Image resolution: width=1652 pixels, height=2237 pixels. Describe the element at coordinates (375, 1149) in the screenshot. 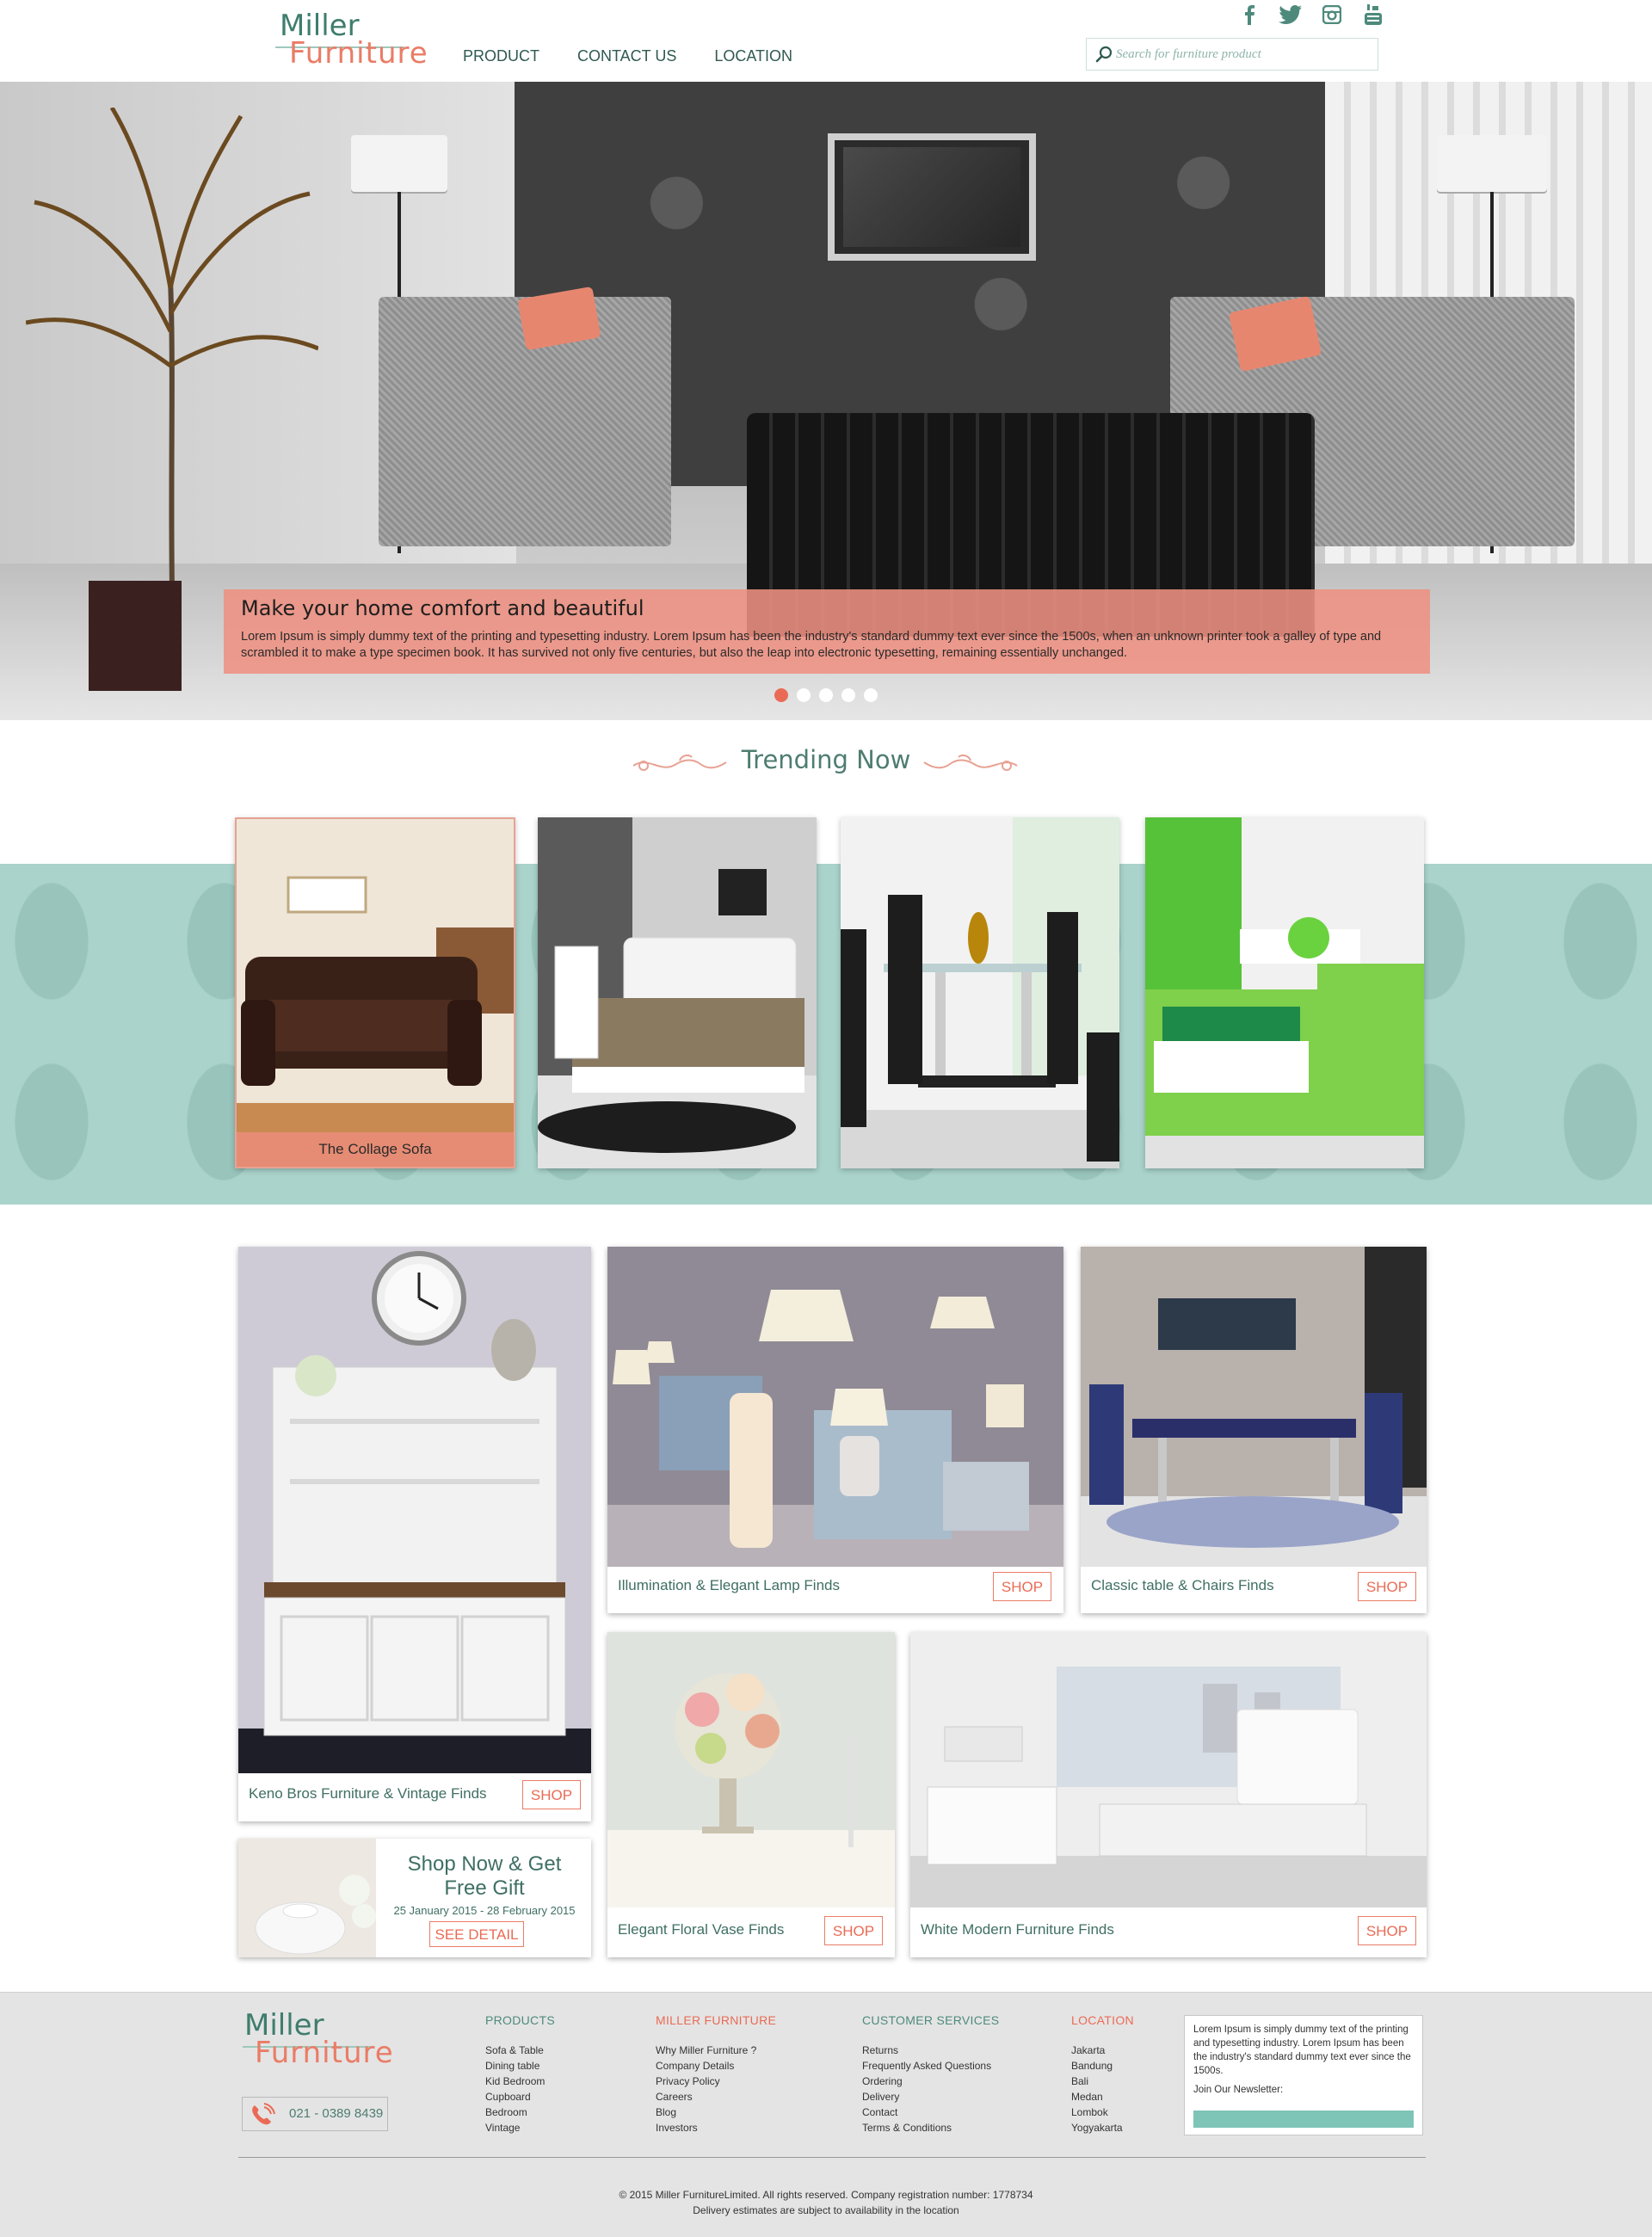

I see `trending-card-label: The Collage Sofa` at that location.